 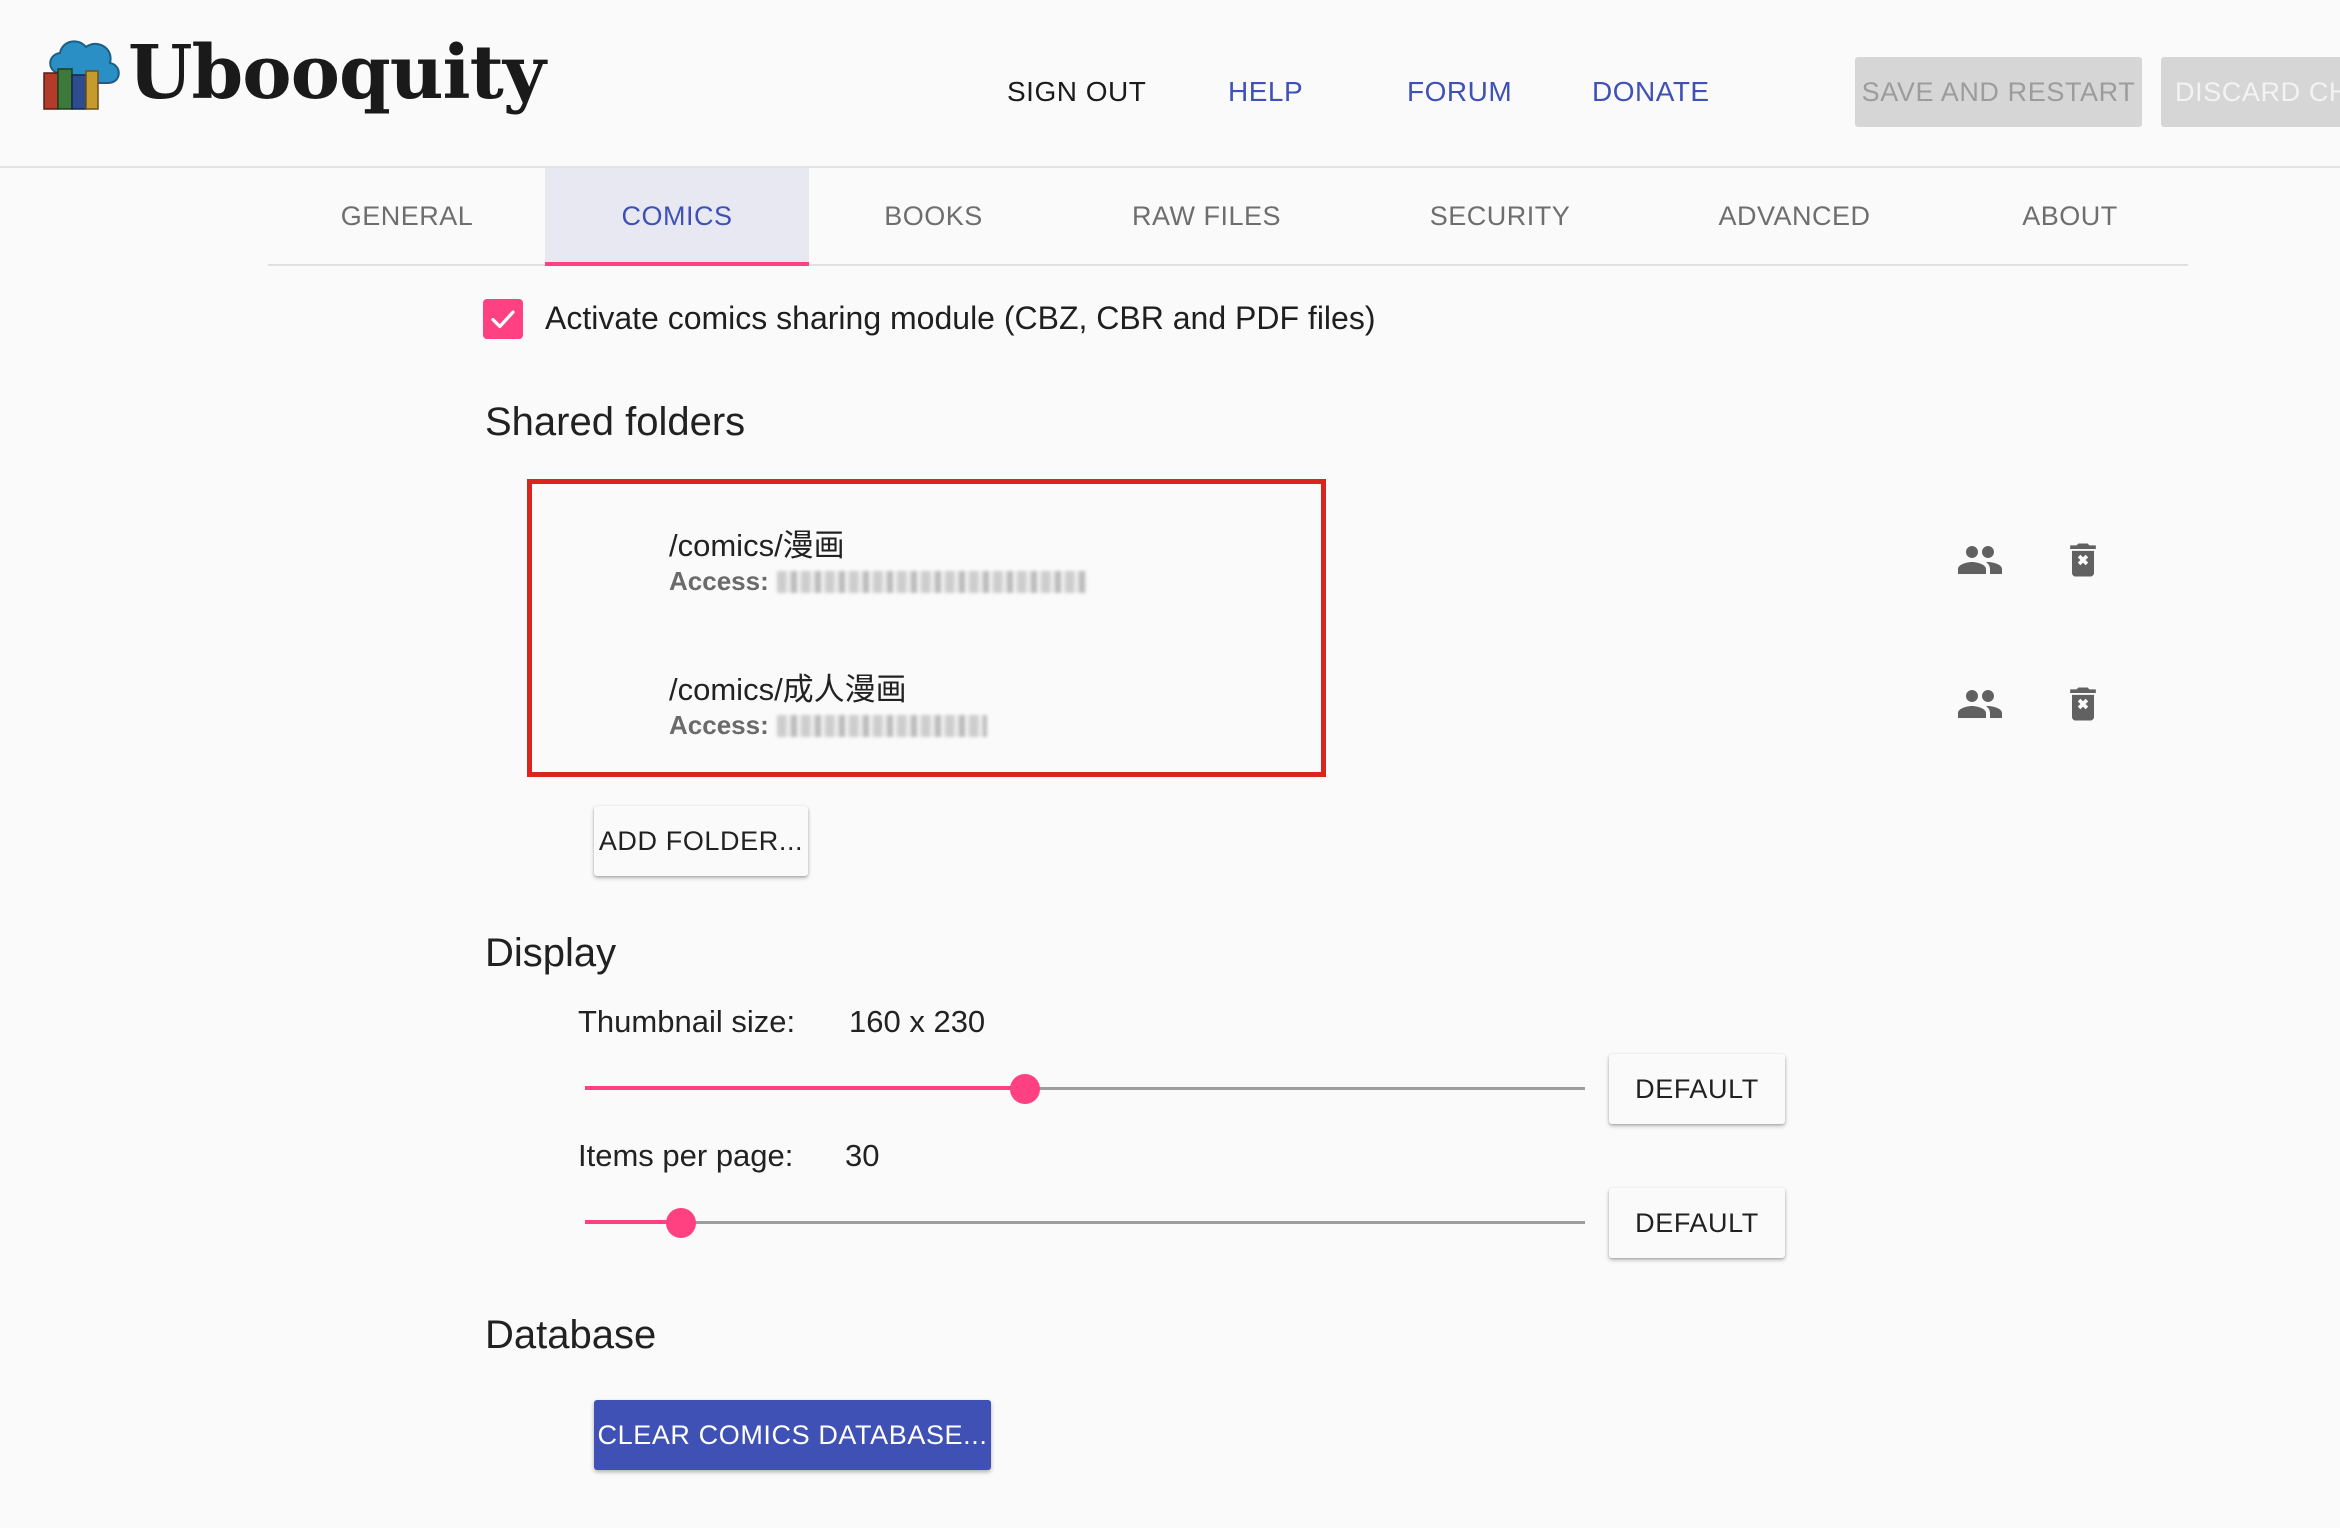 What do you see at coordinates (1794, 216) in the screenshot?
I see `tab-advanced: ADVANCED` at bounding box center [1794, 216].